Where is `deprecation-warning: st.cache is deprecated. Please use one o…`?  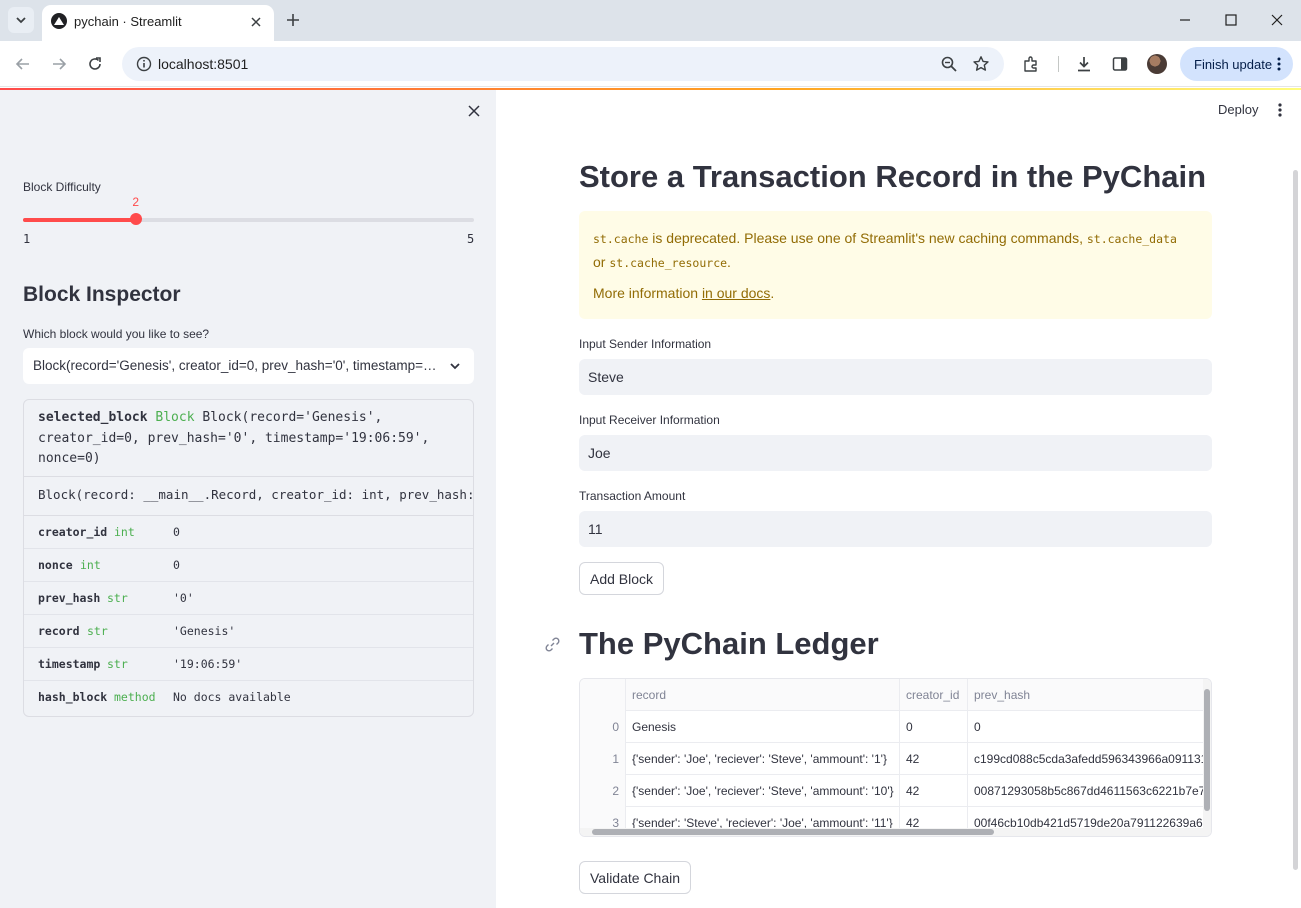 deprecation-warning: st.cache is deprecated. Please use one o… is located at coordinates (895, 265).